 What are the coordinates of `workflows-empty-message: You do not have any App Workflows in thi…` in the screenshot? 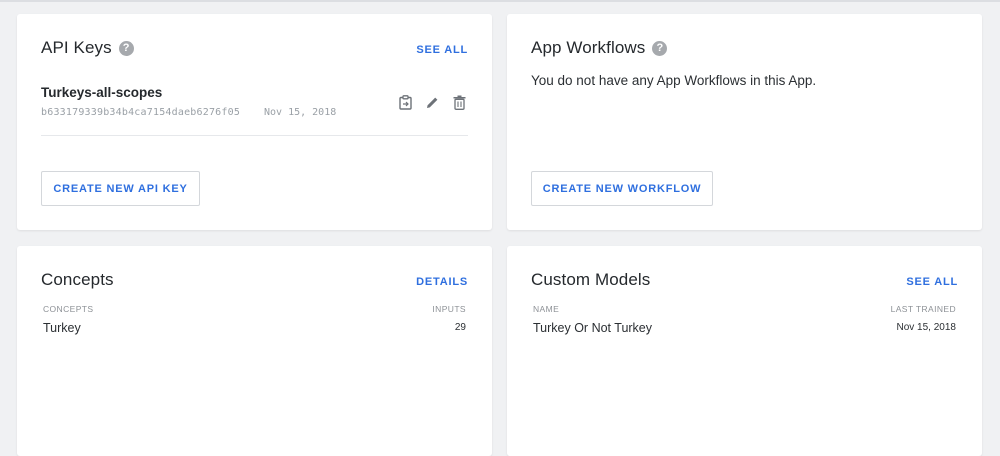 It's located at (674, 80).